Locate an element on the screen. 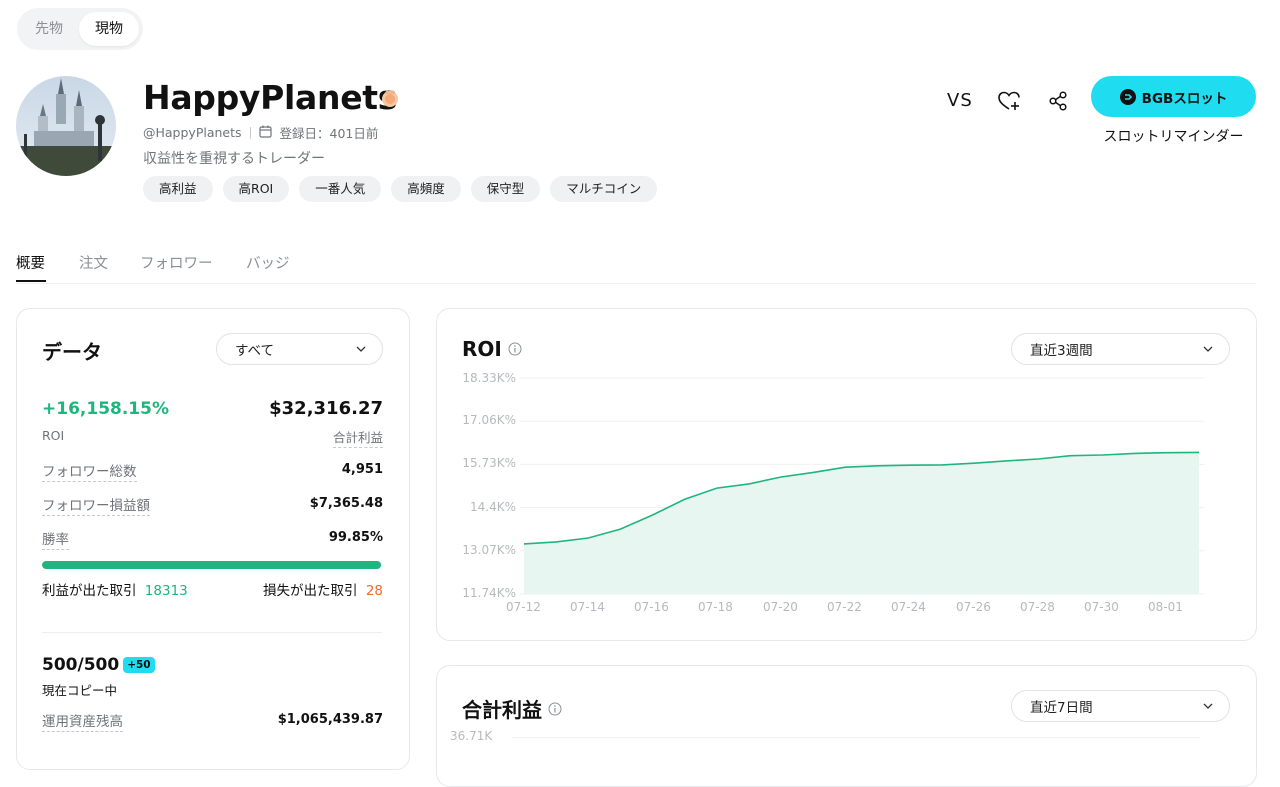 This screenshot has height=787, width=1280. aum-label: 運用資産残高 is located at coordinates (82, 721).